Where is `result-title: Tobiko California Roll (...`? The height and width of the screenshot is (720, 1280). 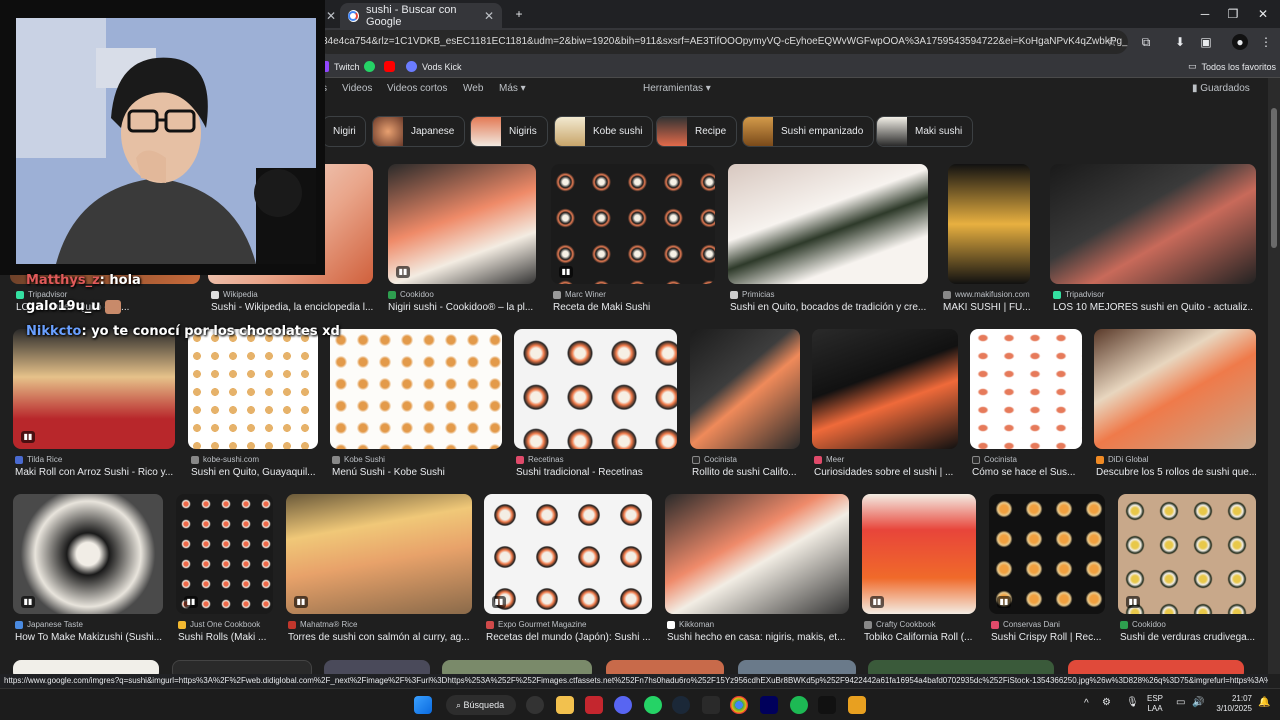 result-title: Tobiko California Roll (... is located at coordinates (920, 637).